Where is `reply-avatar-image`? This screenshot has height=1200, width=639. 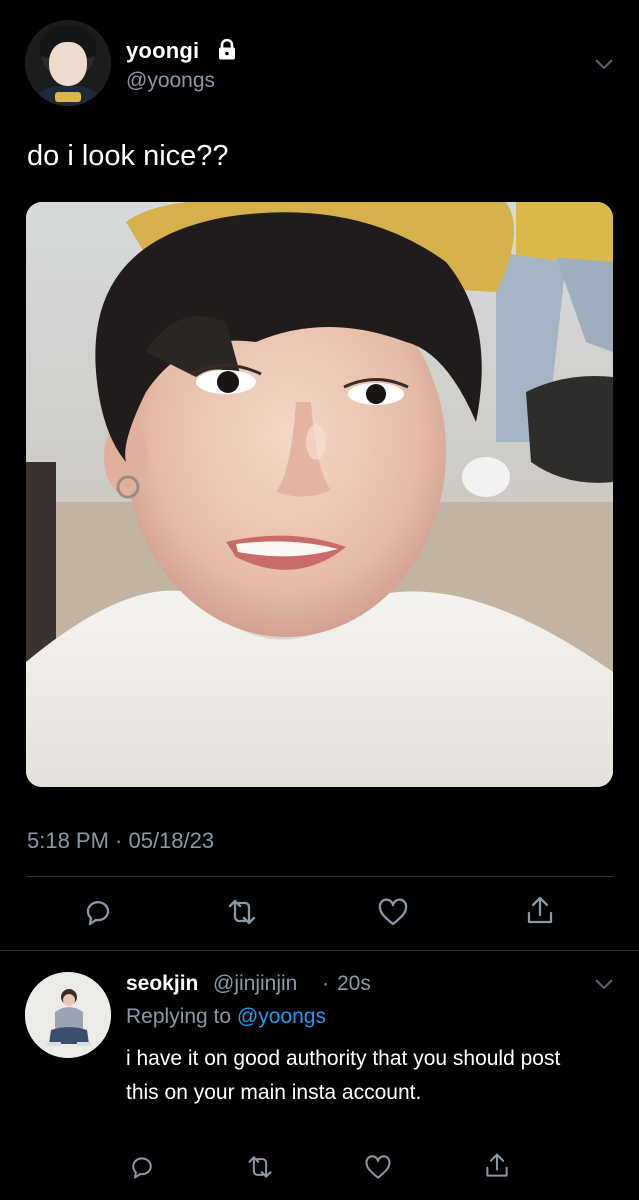
reply-avatar-image is located at coordinates (68, 1015).